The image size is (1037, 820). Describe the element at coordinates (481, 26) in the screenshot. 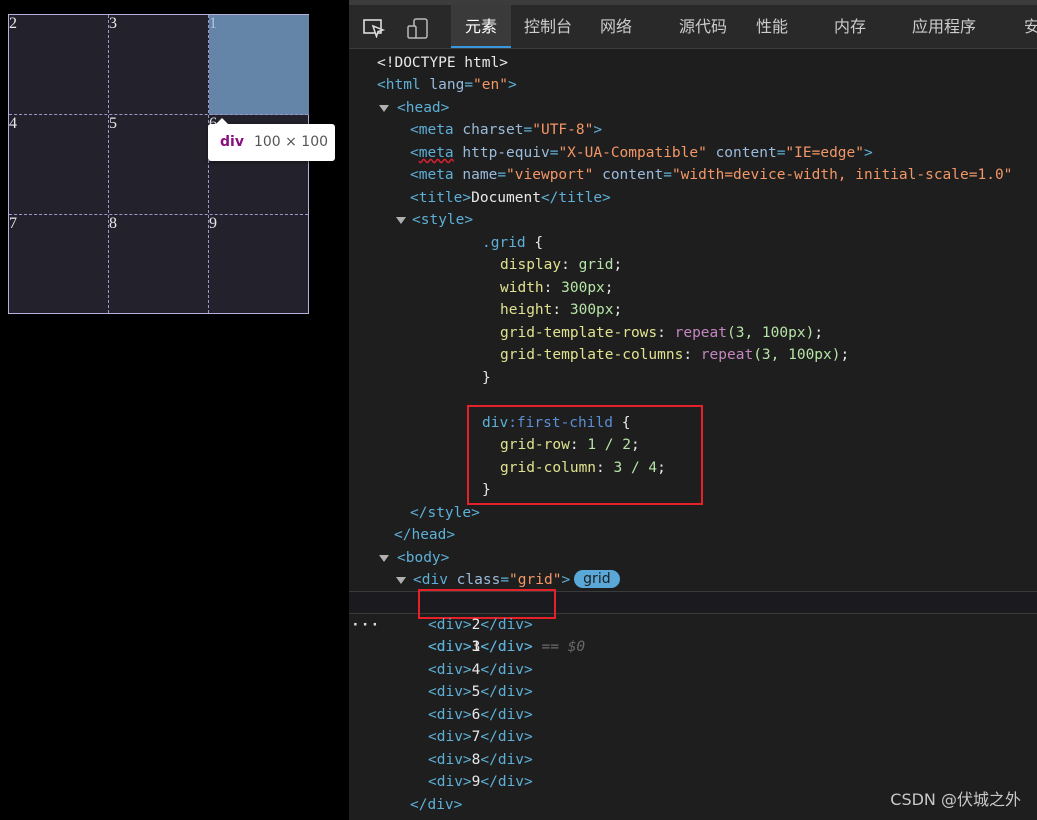

I see `tab-elements: 元素` at that location.